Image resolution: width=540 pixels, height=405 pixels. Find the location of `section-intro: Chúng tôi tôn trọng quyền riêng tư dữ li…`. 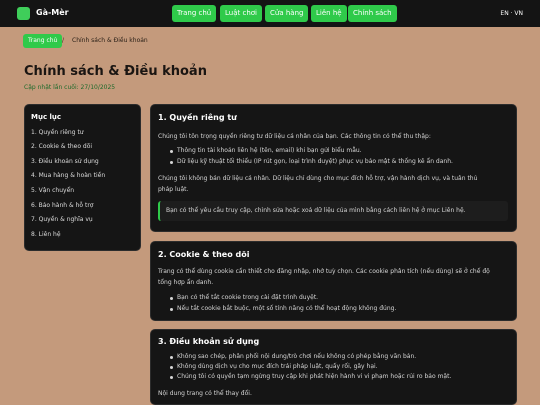

section-intro: Chúng tôi tôn trọng quyền riêng tư dữ li… is located at coordinates (294, 136).